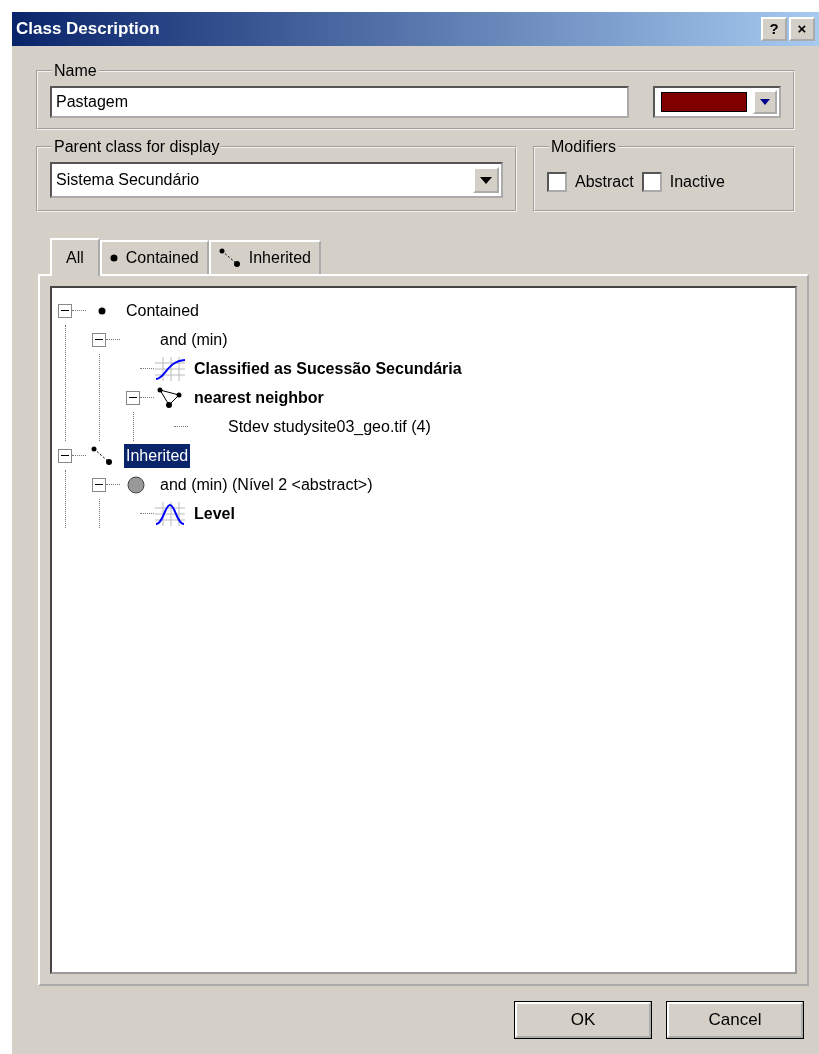 The image size is (819, 1054). Describe the element at coordinates (88, 29) in the screenshot. I see `window-title: Class Description` at that location.